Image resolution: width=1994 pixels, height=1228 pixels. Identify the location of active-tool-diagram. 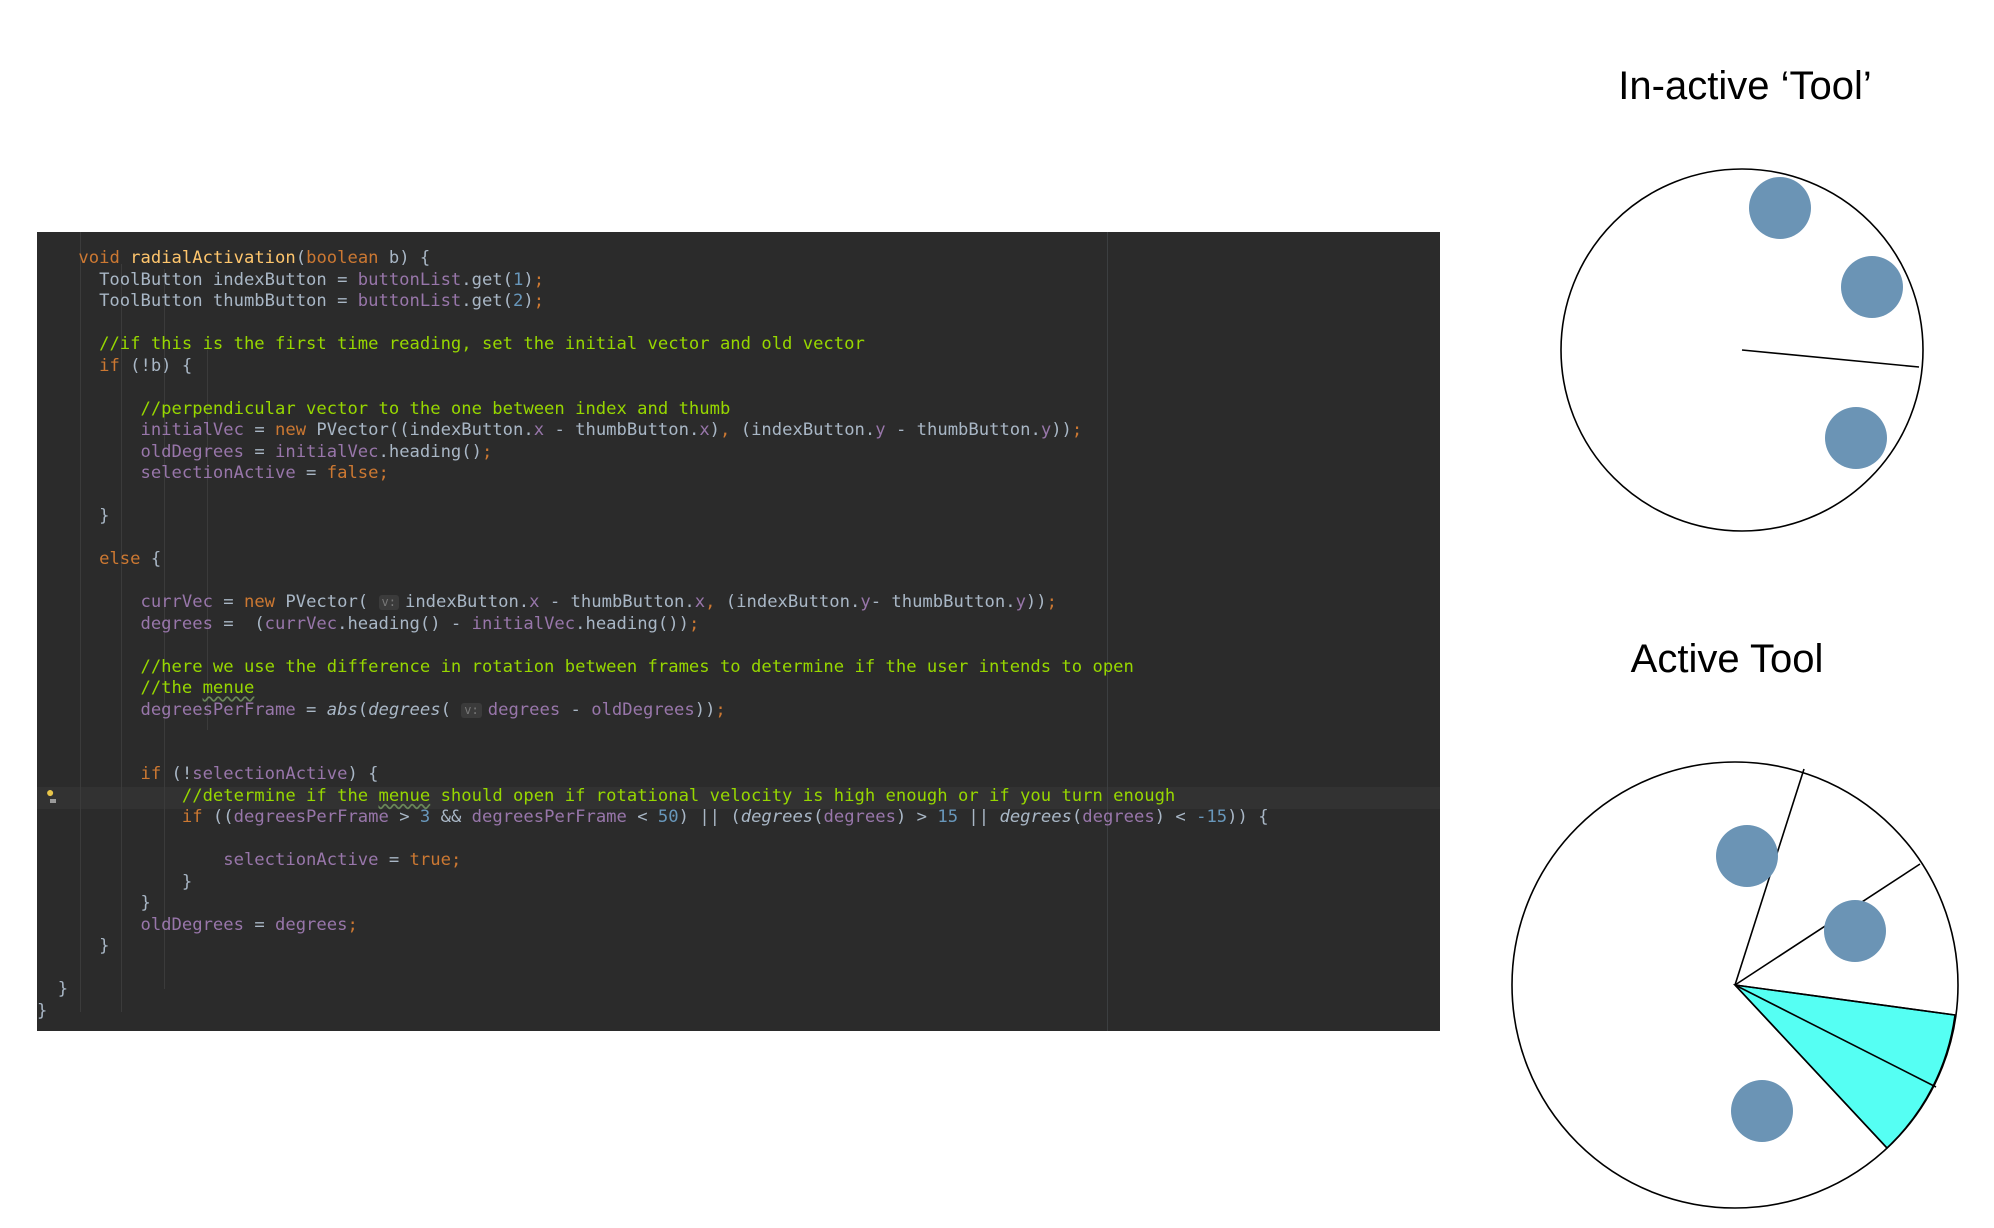
(1735, 985).